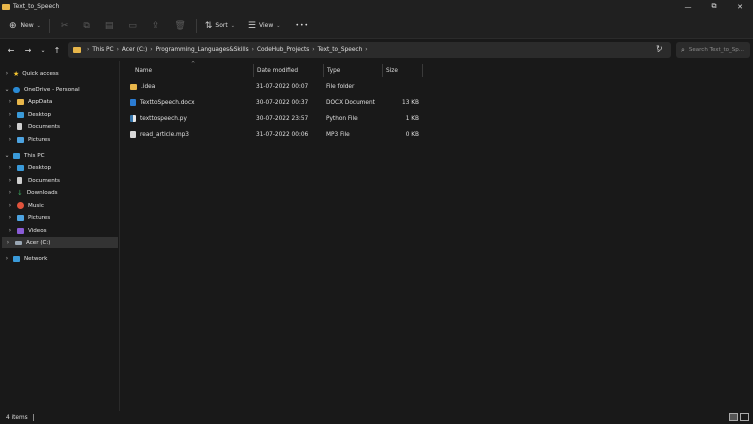 This screenshot has height=424, width=753. I want to click on sidebar-item-acer-c: › Acer (C:), so click(60, 242).